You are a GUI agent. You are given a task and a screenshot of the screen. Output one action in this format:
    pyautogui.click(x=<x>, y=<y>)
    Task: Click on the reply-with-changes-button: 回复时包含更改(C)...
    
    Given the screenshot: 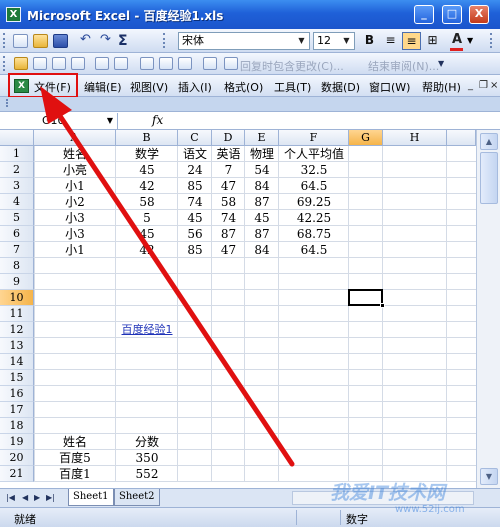 What is the action you would take?
    pyautogui.click(x=292, y=66)
    